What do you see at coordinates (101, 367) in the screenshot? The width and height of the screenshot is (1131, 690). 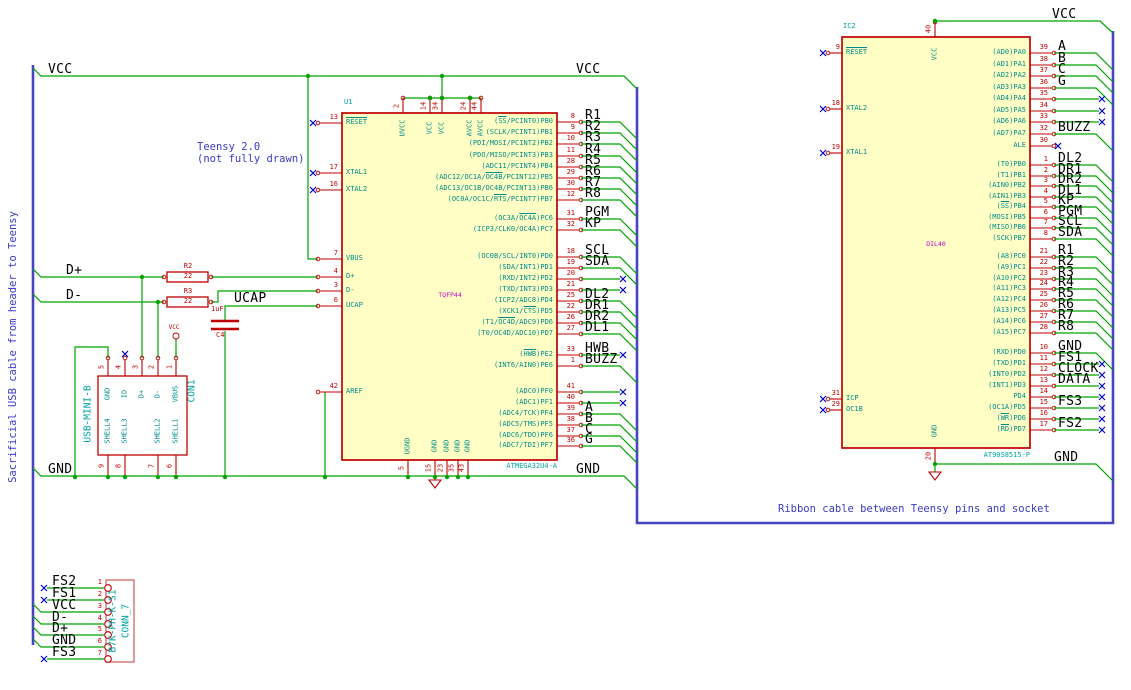 I see `con1-pin-number: 5` at bounding box center [101, 367].